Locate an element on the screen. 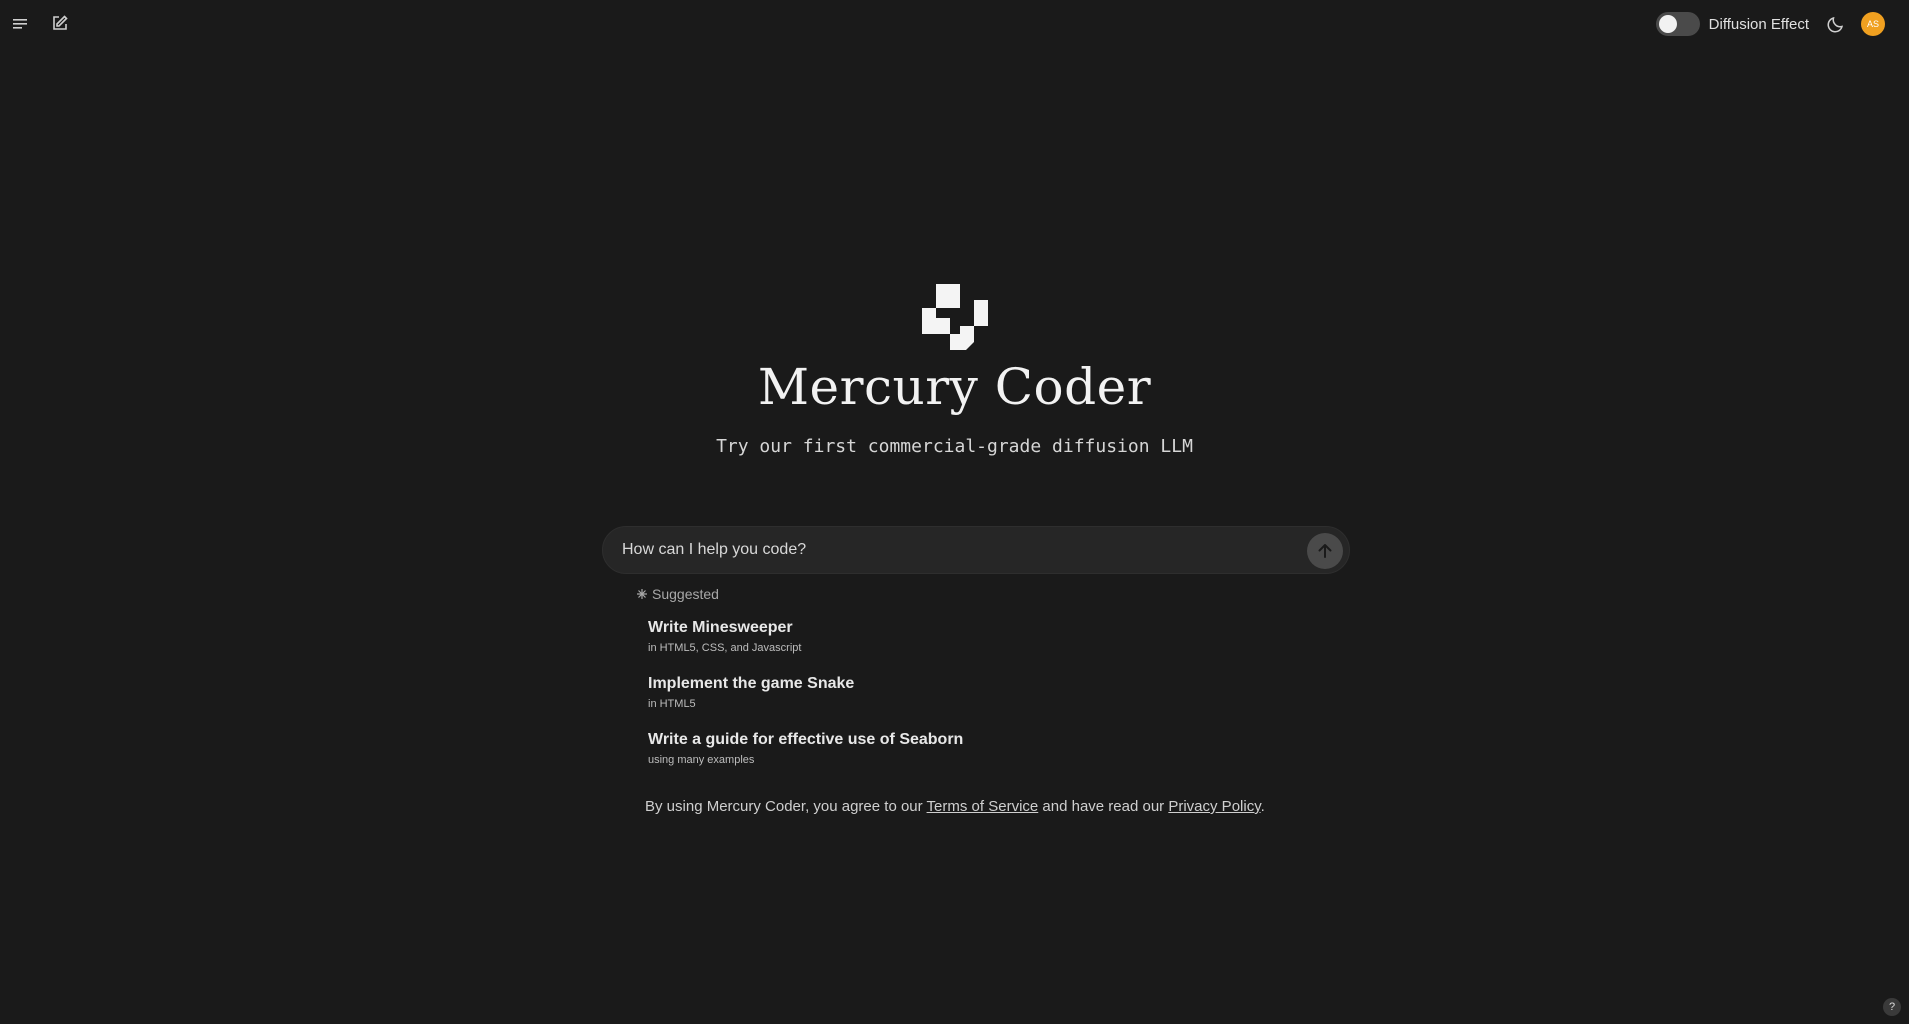 Image resolution: width=1909 pixels, height=1024 pixels. edit-icon is located at coordinates (60, 22).